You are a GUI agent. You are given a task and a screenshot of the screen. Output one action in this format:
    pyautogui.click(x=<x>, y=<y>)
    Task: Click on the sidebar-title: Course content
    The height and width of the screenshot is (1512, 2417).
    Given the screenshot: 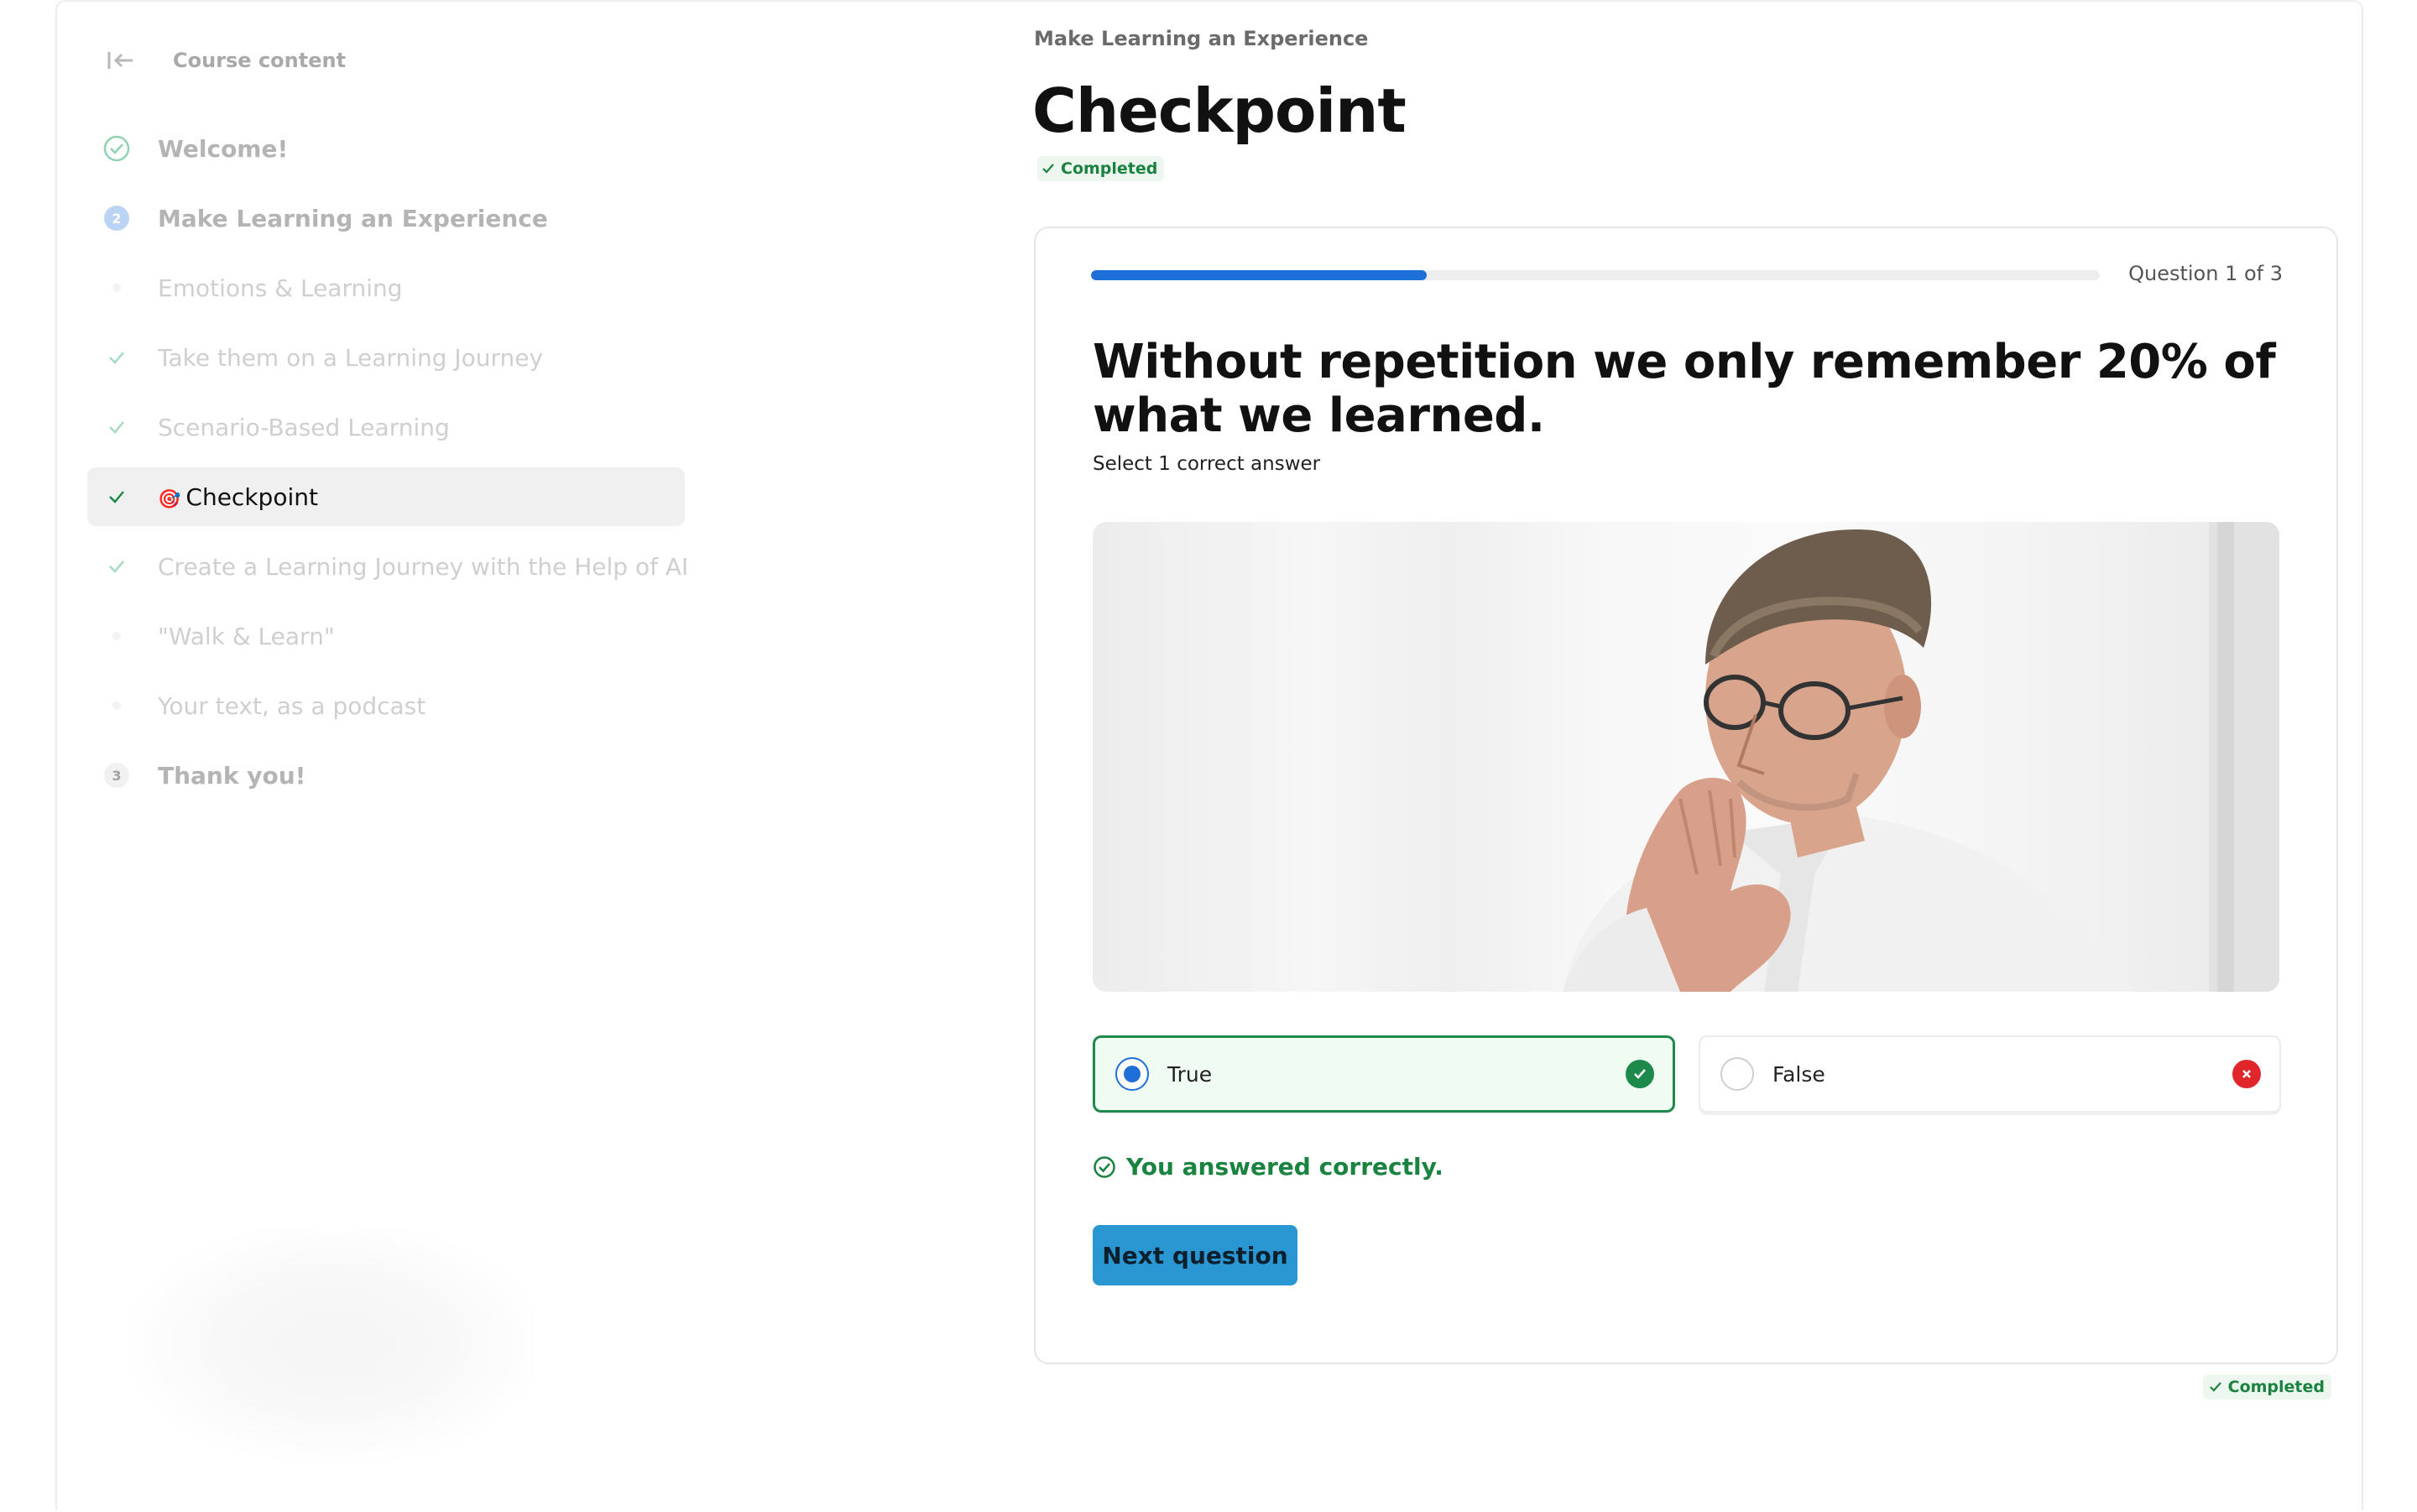 What is the action you would take?
    pyautogui.click(x=260, y=61)
    